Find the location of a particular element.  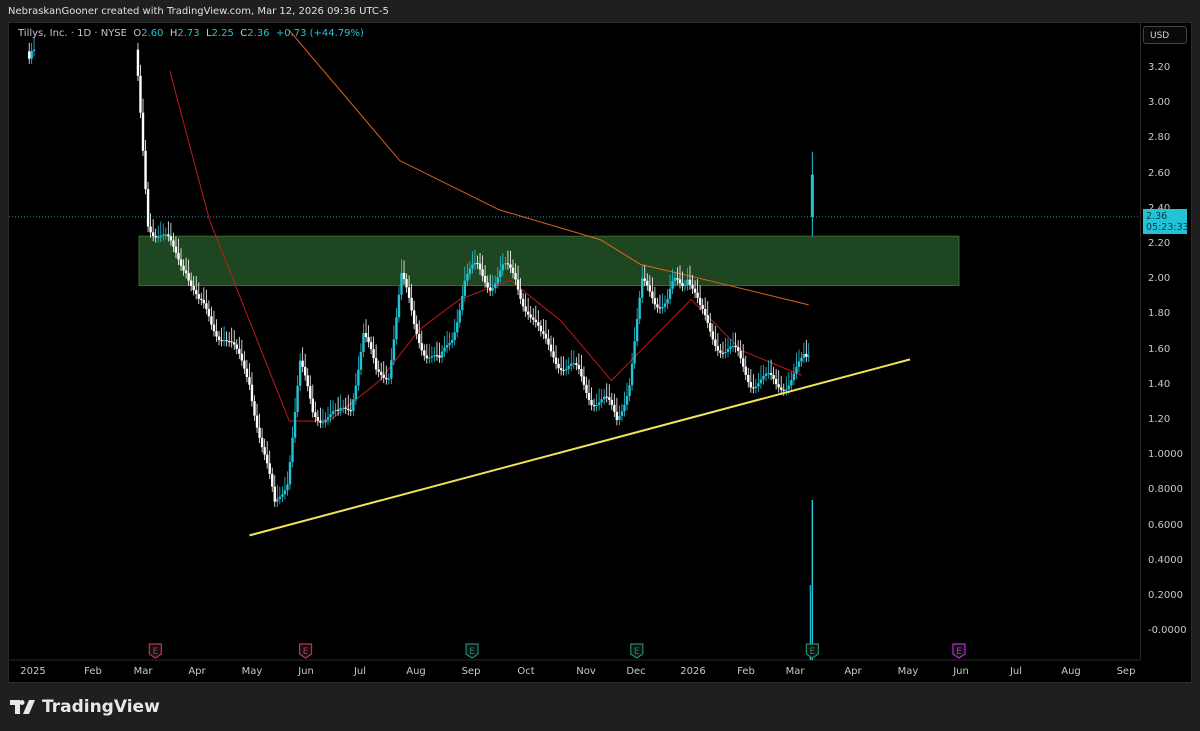

currency-button: USD is located at coordinates (1165, 35).